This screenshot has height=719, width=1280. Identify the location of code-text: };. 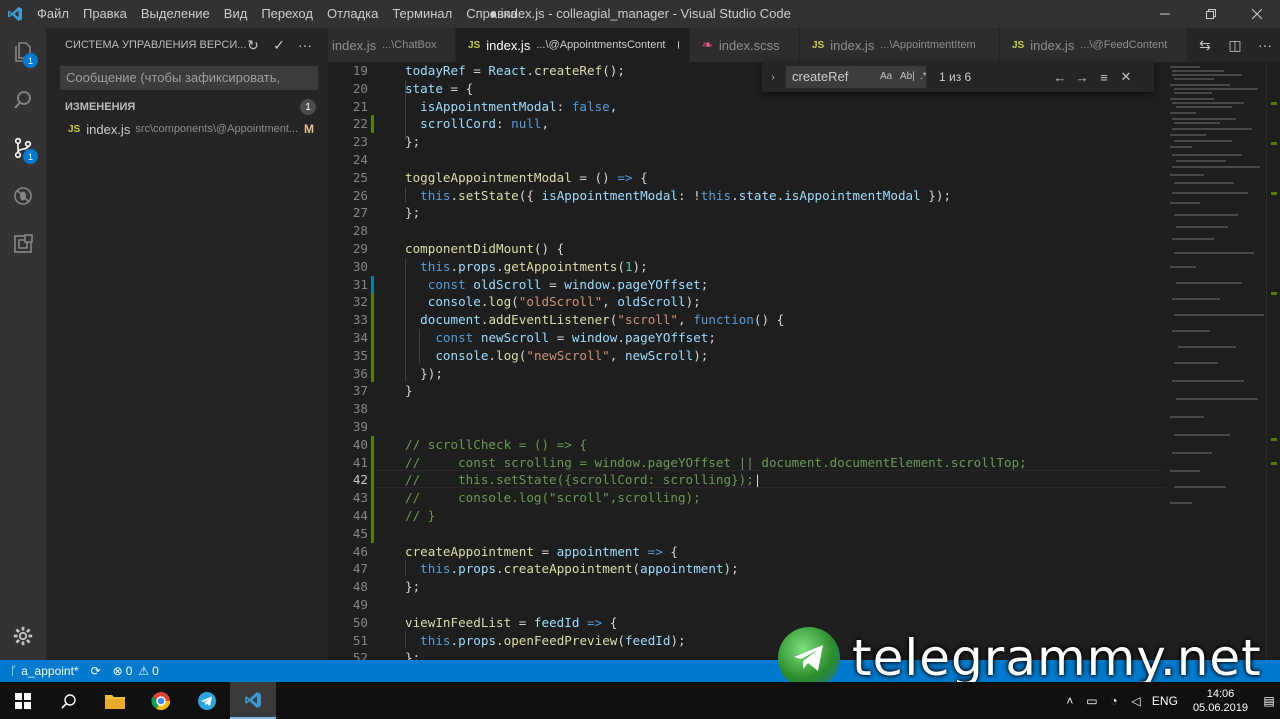
(413, 655).